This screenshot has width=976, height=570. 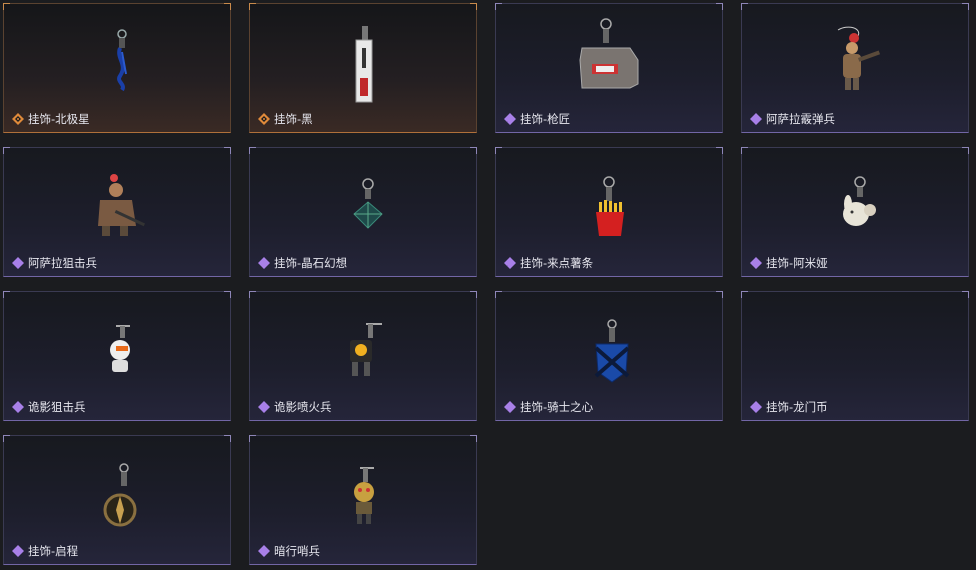 I want to click on item-label: 挂饰-来点薯条, so click(x=557, y=263).